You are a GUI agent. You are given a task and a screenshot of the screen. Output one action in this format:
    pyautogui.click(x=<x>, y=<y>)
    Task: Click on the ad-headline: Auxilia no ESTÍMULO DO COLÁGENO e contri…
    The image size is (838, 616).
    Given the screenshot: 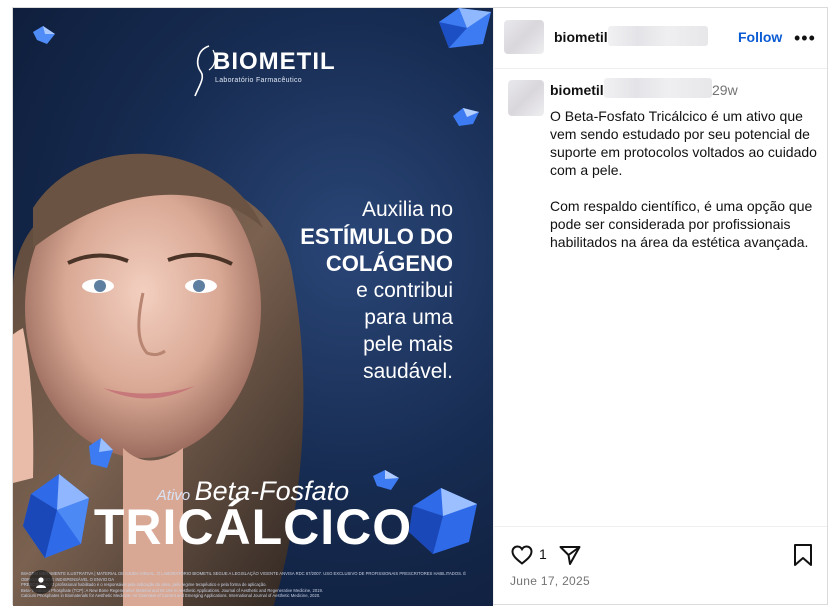 What is the action you would take?
    pyautogui.click(x=353, y=290)
    